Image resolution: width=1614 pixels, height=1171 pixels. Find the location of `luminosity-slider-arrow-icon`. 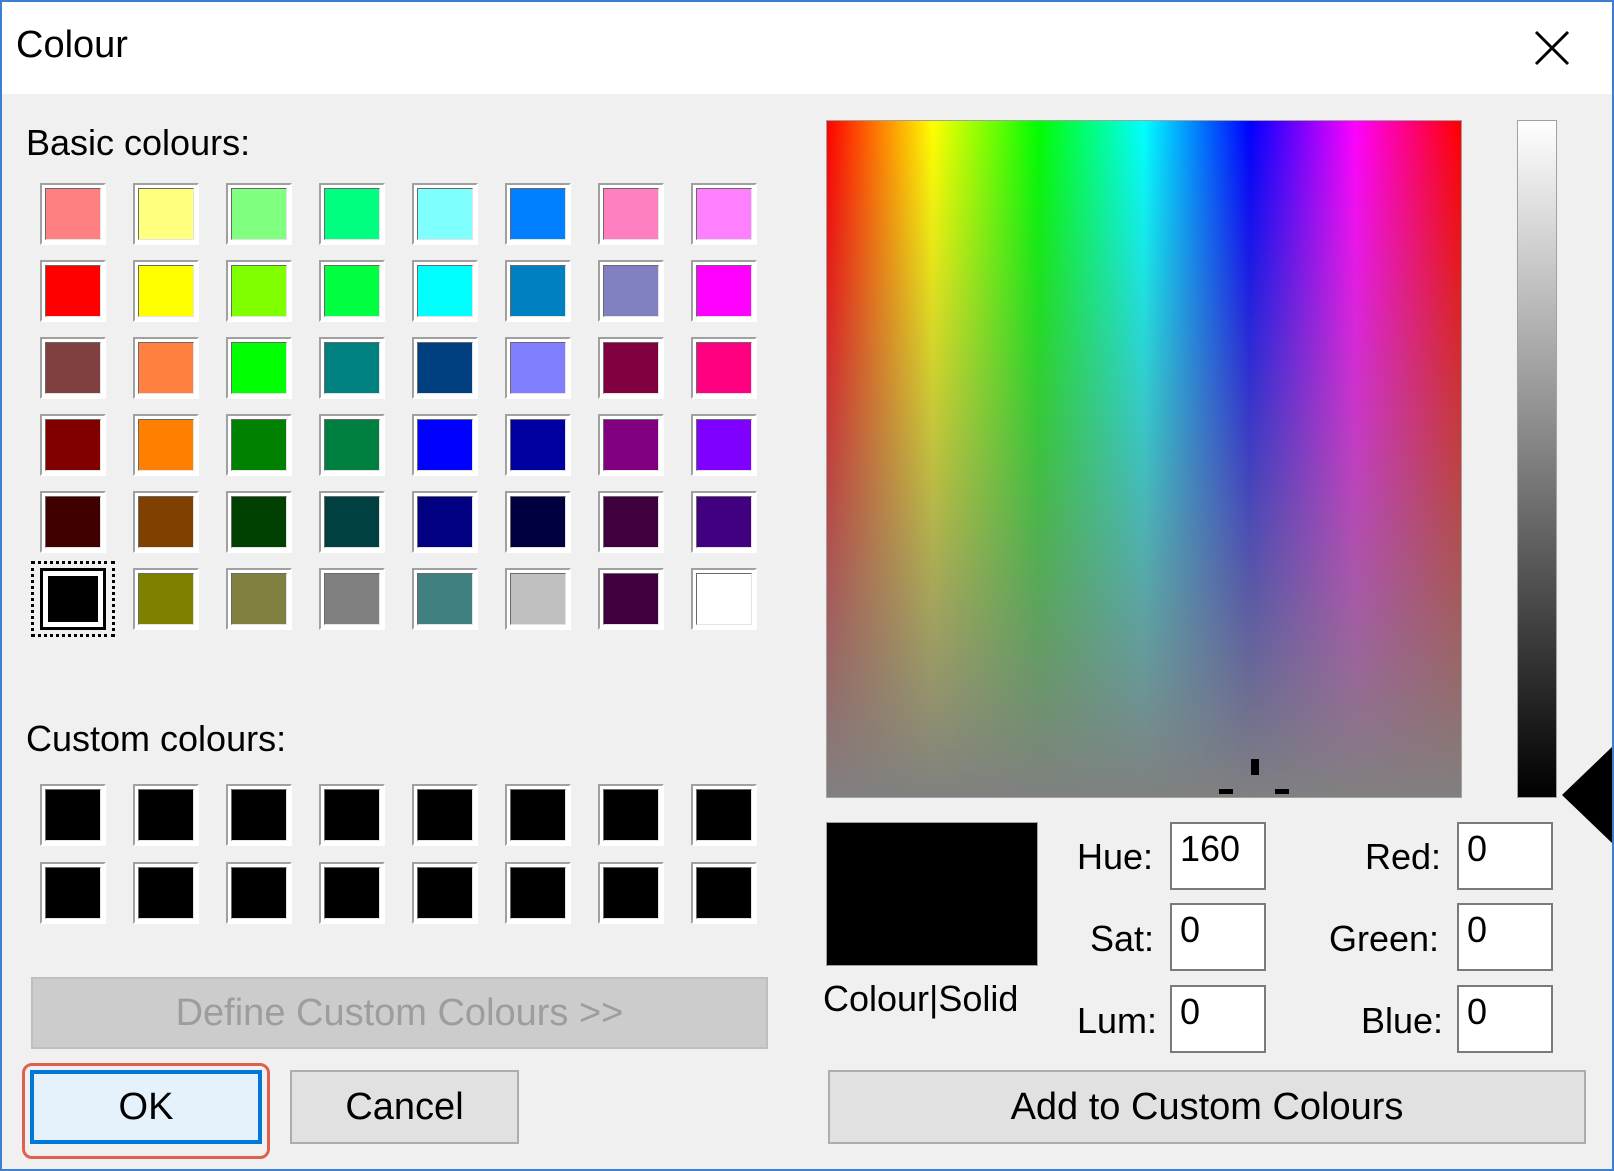

luminosity-slider-arrow-icon is located at coordinates (1587, 795).